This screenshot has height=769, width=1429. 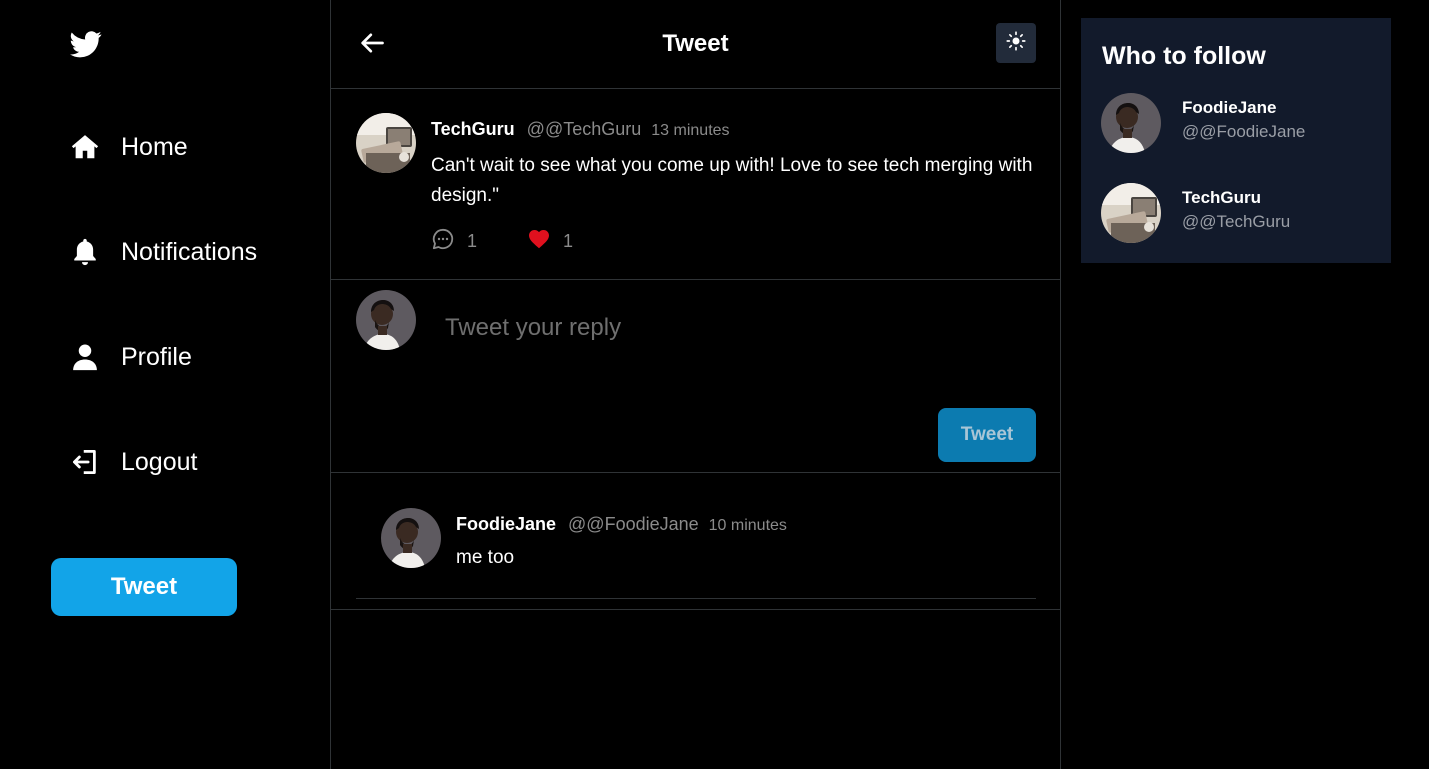 I want to click on page-header: Tweet, so click(x=695, y=44).